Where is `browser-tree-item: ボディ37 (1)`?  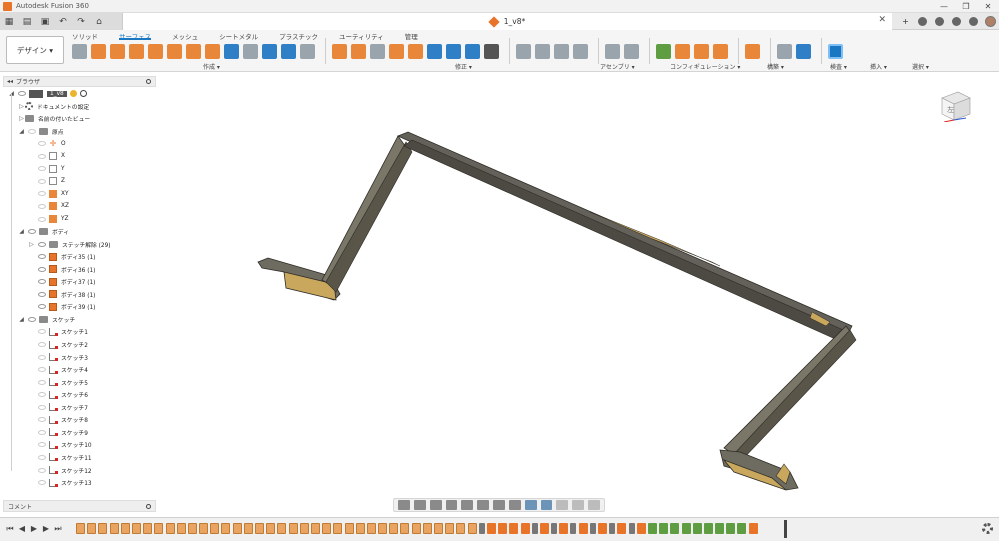 browser-tree-item: ボディ37 (1) is located at coordinates (61, 281).